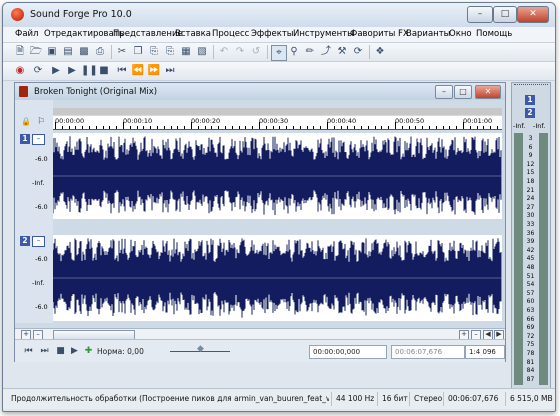  Describe the element at coordinates (530, 100) in the screenshot. I see `meter-channel-1: 1` at that location.